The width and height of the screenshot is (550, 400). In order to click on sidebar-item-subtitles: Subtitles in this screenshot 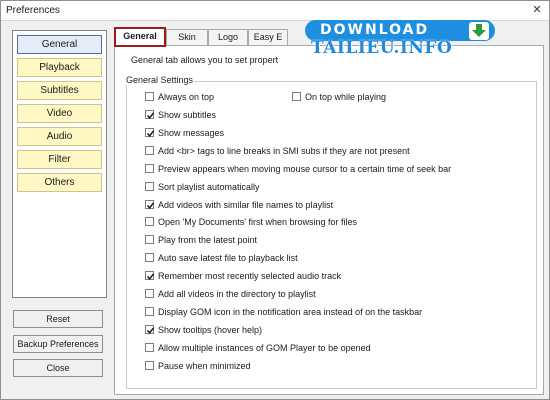, I will do `click(59, 90)`.